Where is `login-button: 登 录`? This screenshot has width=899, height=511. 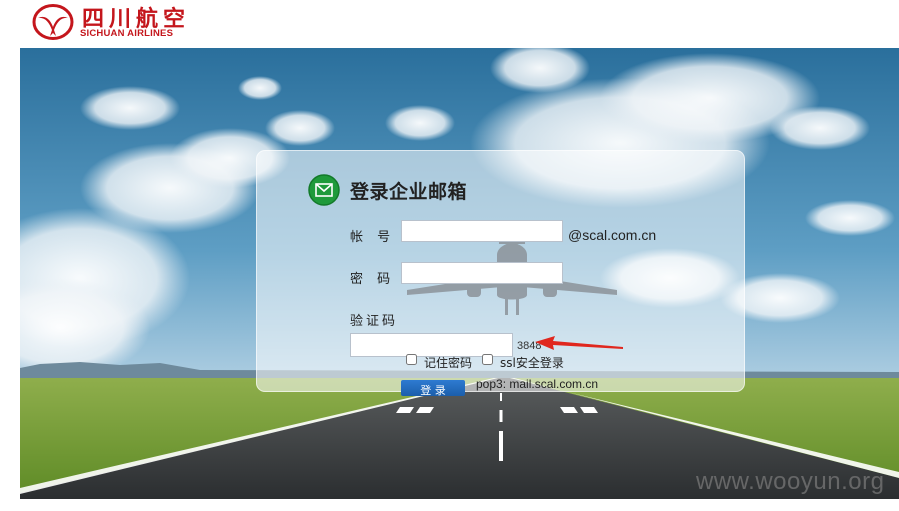 login-button: 登 录 is located at coordinates (433, 388).